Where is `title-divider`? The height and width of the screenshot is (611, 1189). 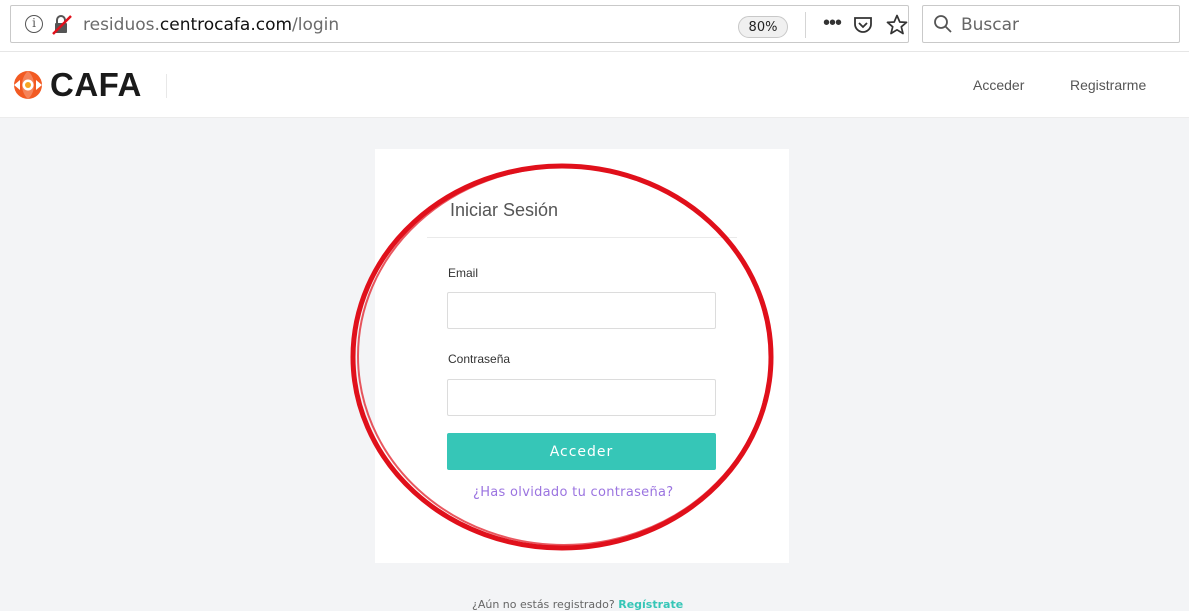
title-divider is located at coordinates (582, 237).